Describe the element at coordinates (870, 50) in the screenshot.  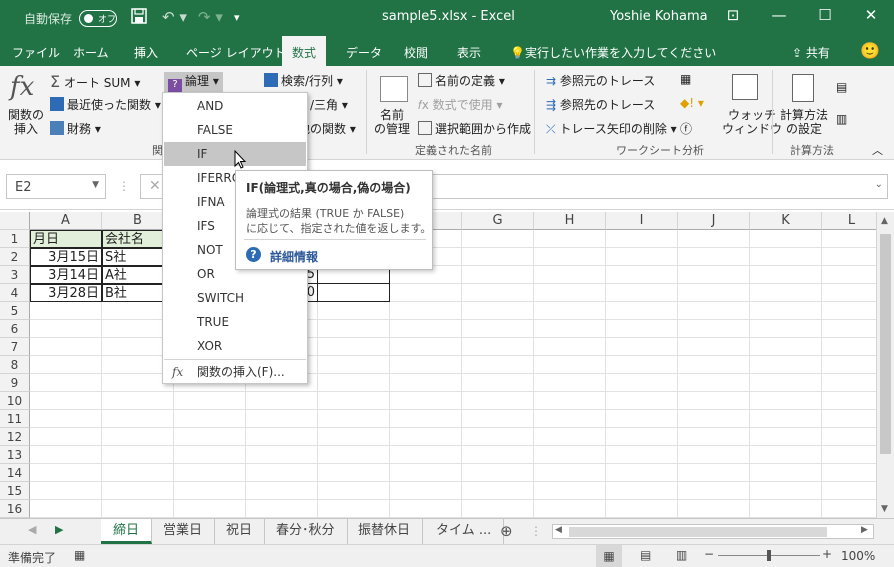
I see `smiley-icon: 🙂` at that location.